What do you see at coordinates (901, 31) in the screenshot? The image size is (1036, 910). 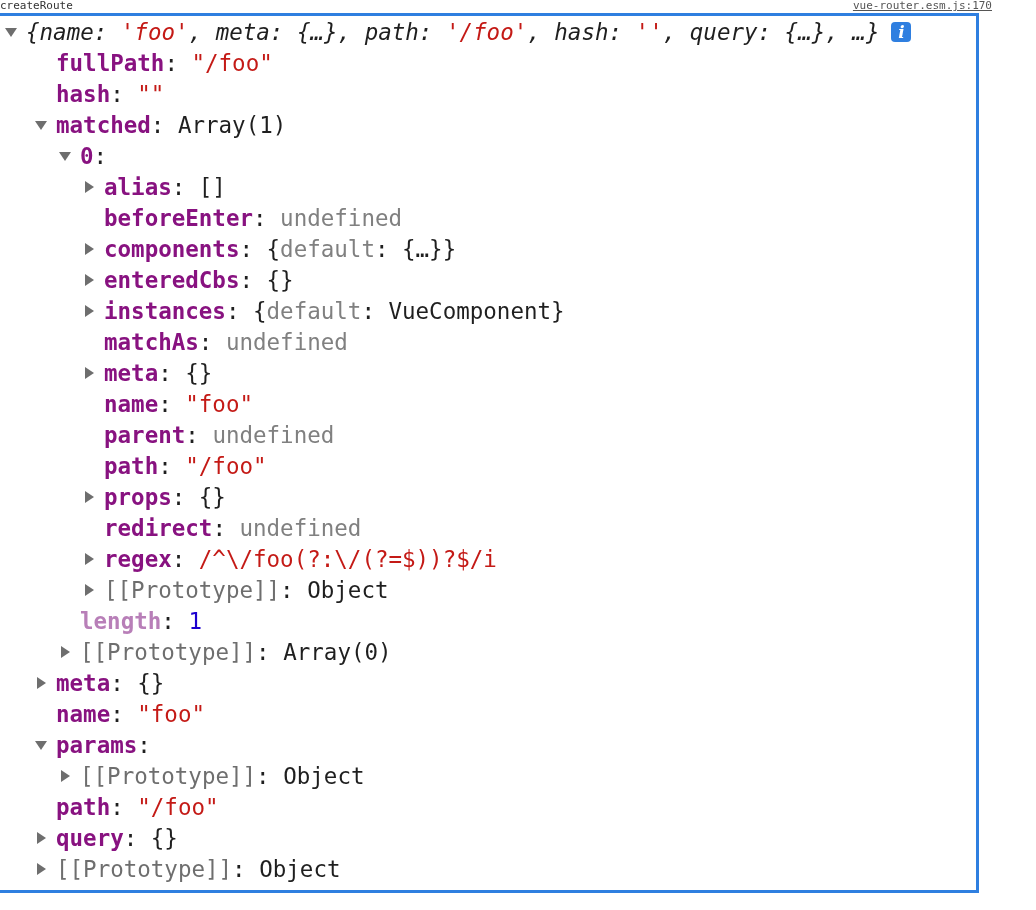 I see `info-badge: i` at bounding box center [901, 31].